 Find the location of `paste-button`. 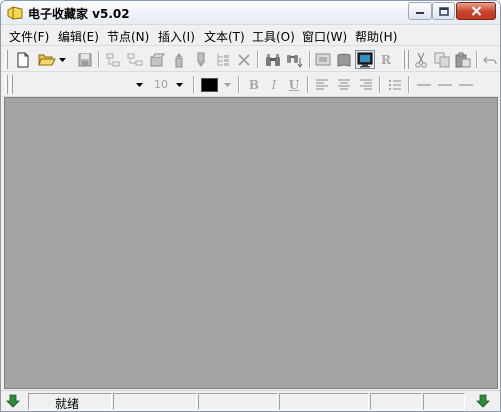

paste-button is located at coordinates (463, 59).